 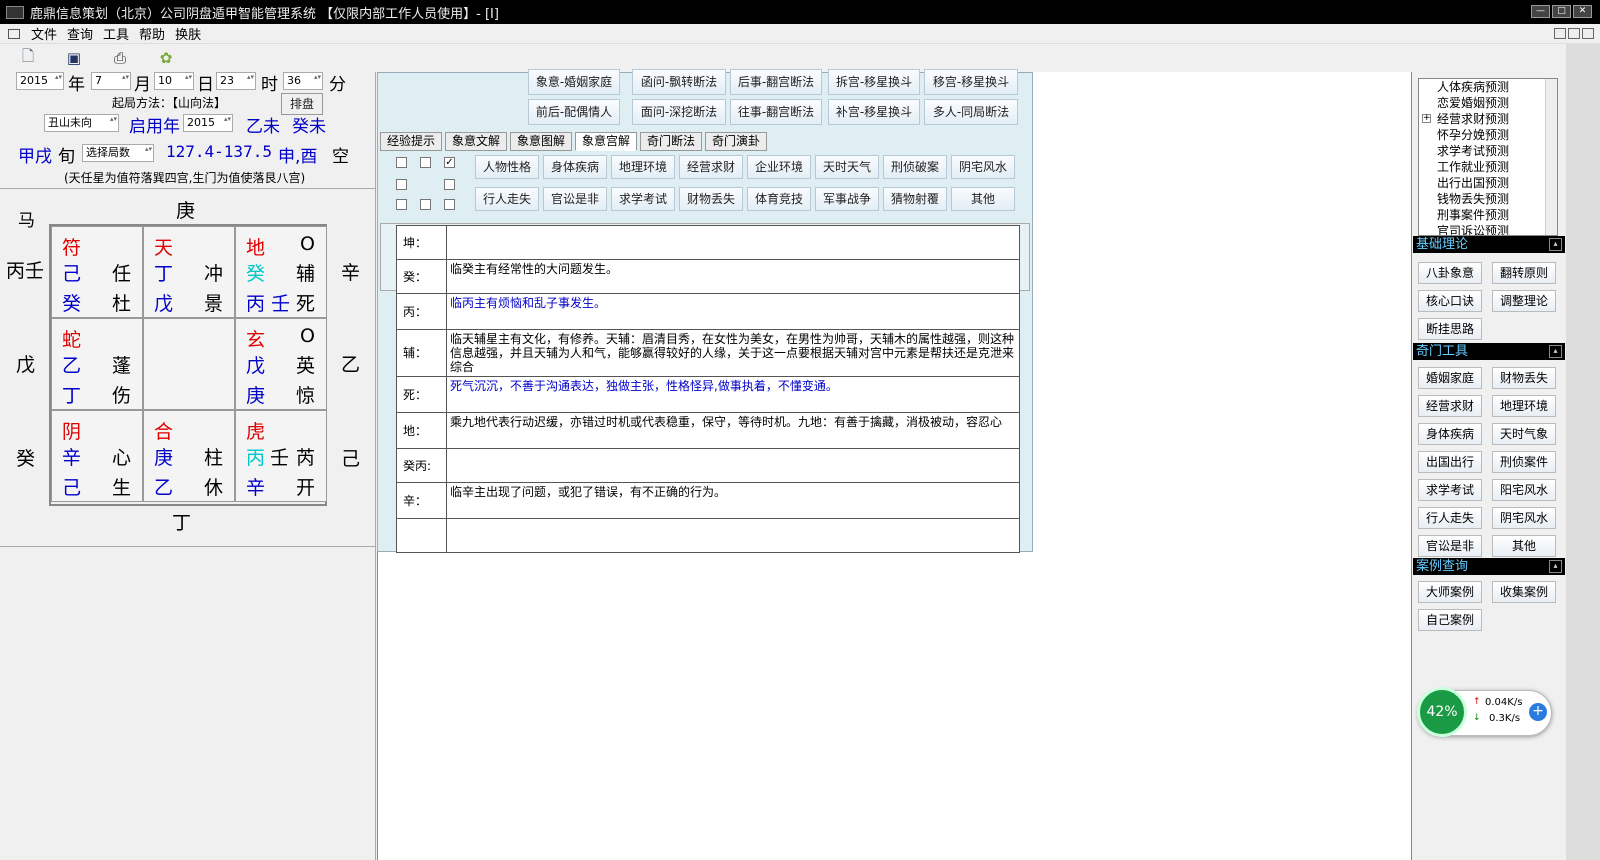 What do you see at coordinates (208, 123) in the screenshot?
I see `qiyong-year-spinner: 2015` at bounding box center [208, 123].